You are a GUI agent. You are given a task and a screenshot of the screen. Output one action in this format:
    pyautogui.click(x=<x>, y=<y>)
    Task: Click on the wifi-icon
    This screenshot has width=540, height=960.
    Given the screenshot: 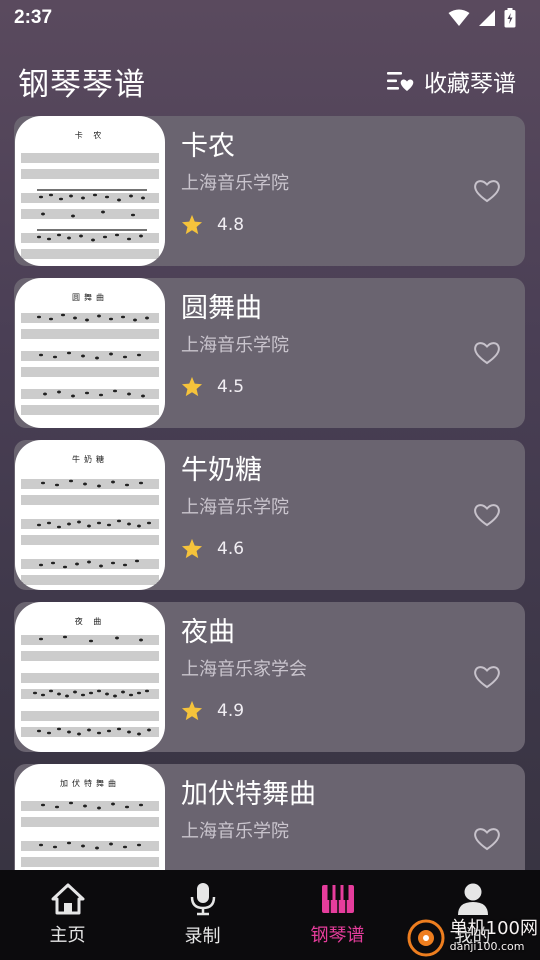 What is the action you would take?
    pyautogui.click(x=459, y=17)
    